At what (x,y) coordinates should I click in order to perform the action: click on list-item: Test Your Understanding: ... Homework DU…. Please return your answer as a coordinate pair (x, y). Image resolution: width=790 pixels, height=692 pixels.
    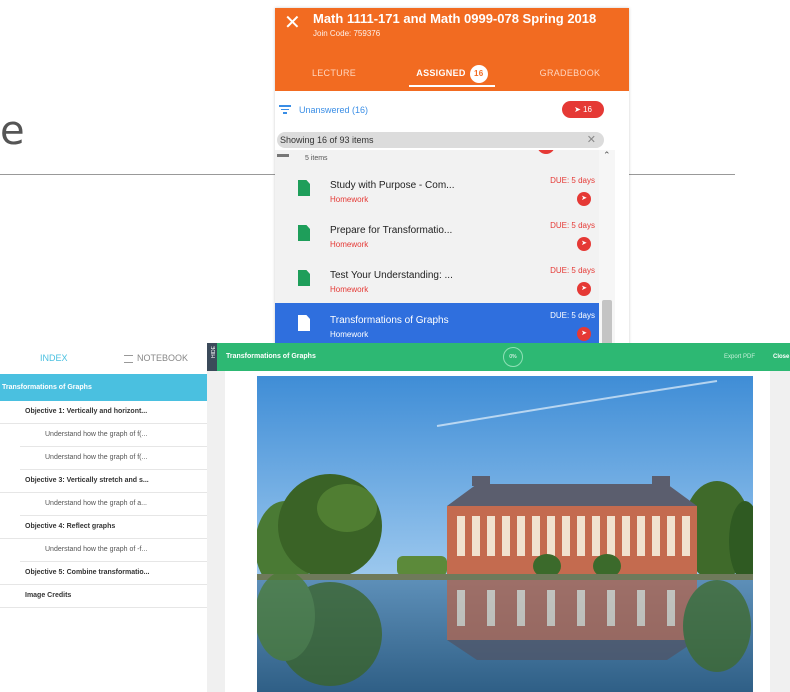
    Looking at the image, I should click on (437, 280).